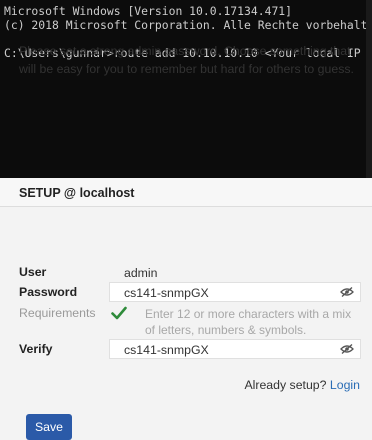 This screenshot has height=440, width=372. I want to click on already-setup-text: Already setup? Login, so click(302, 385).